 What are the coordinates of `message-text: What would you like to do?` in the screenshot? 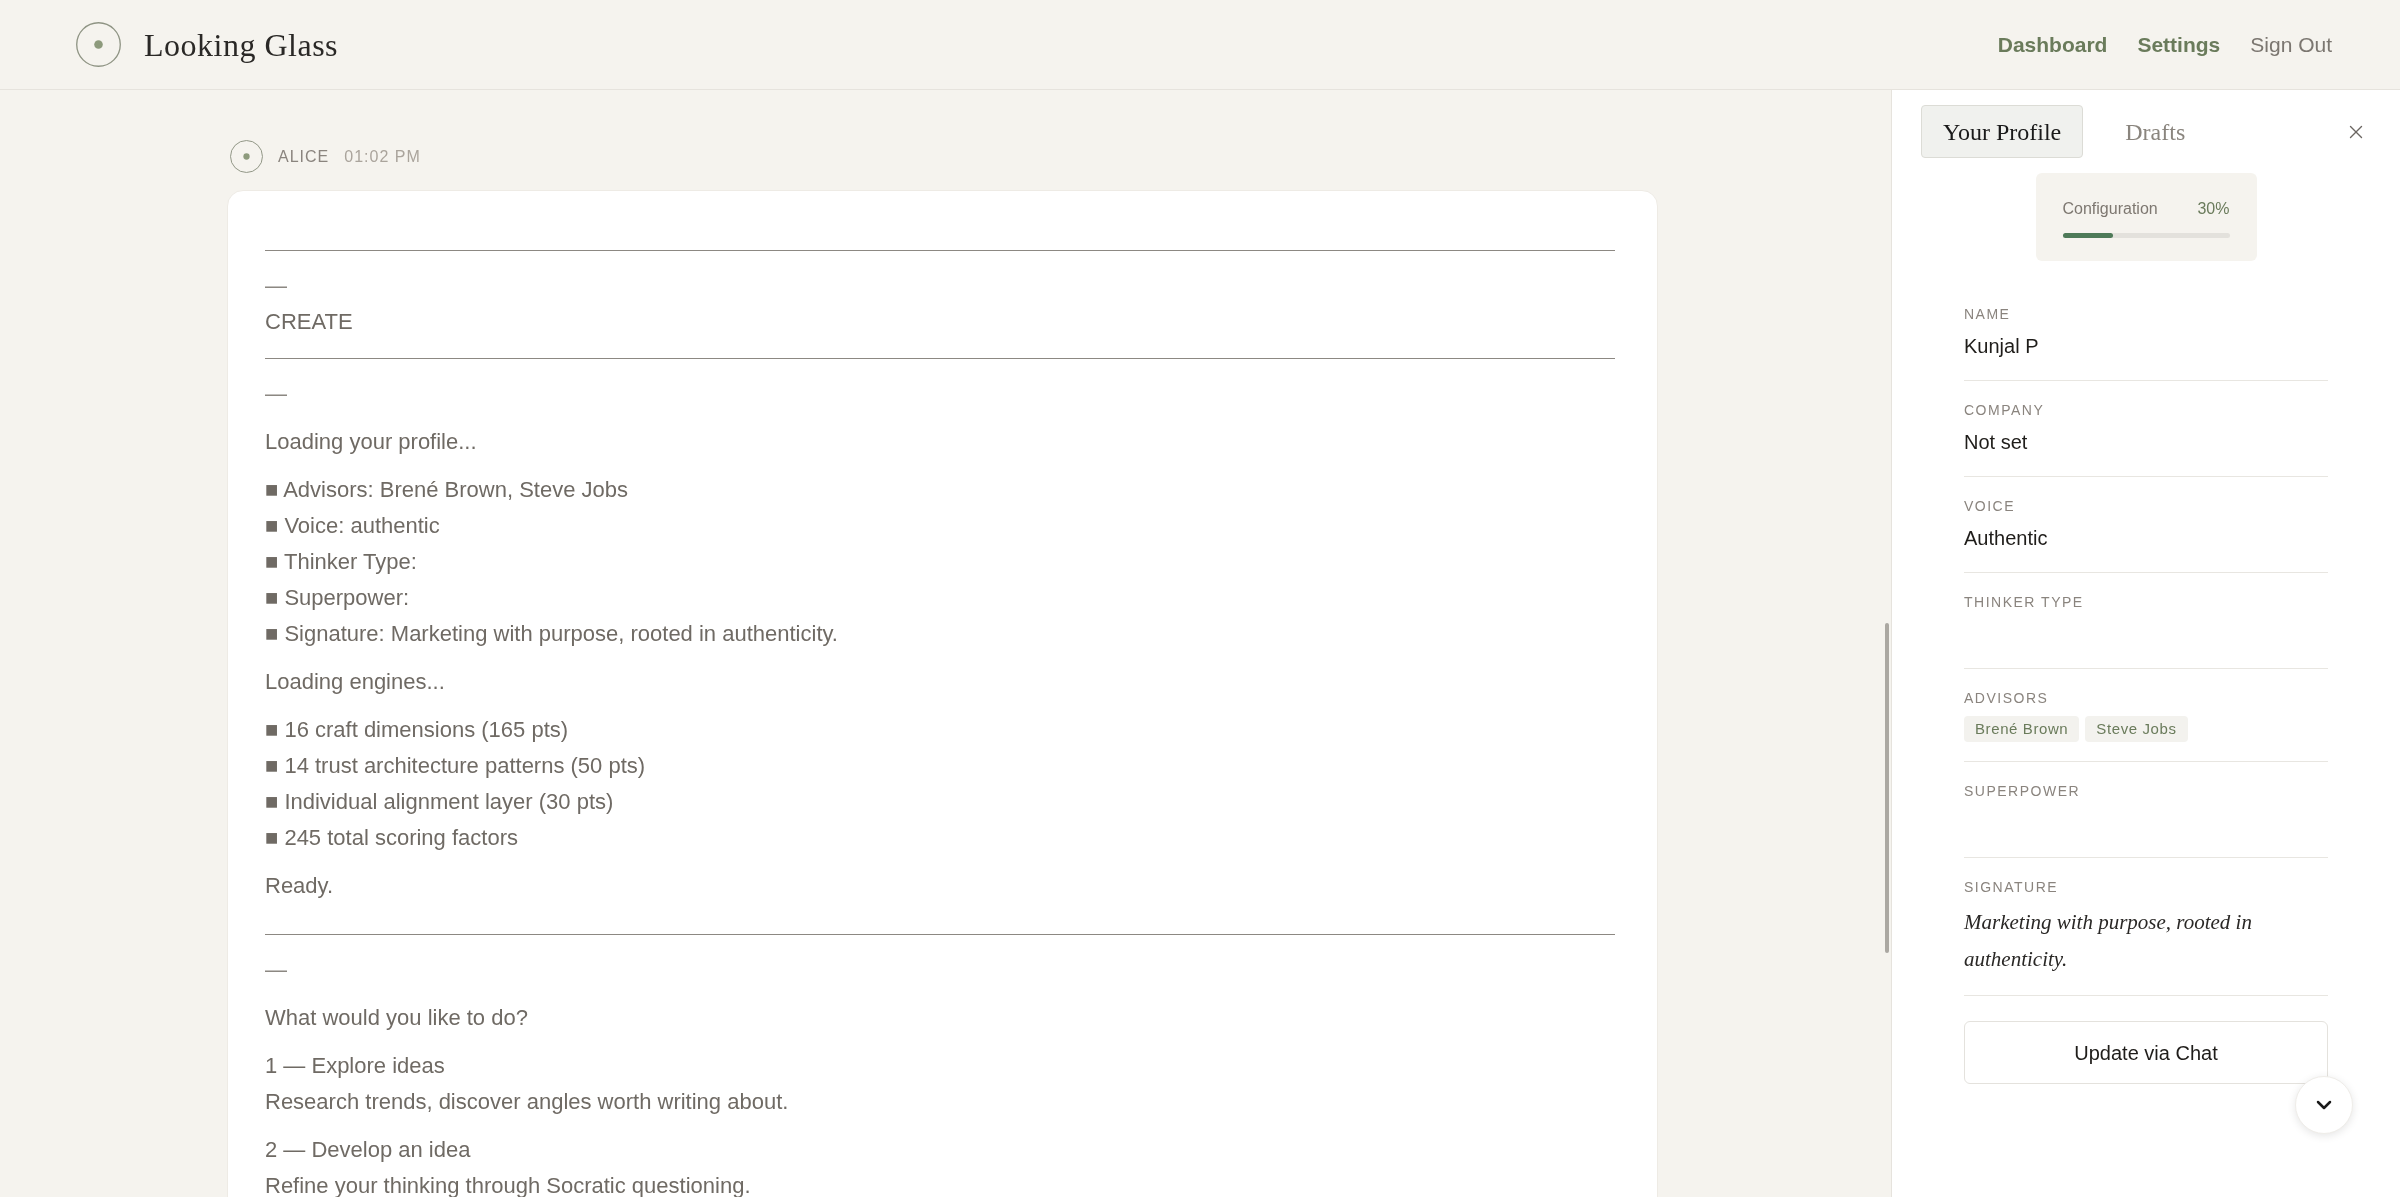 It's located at (396, 1018).